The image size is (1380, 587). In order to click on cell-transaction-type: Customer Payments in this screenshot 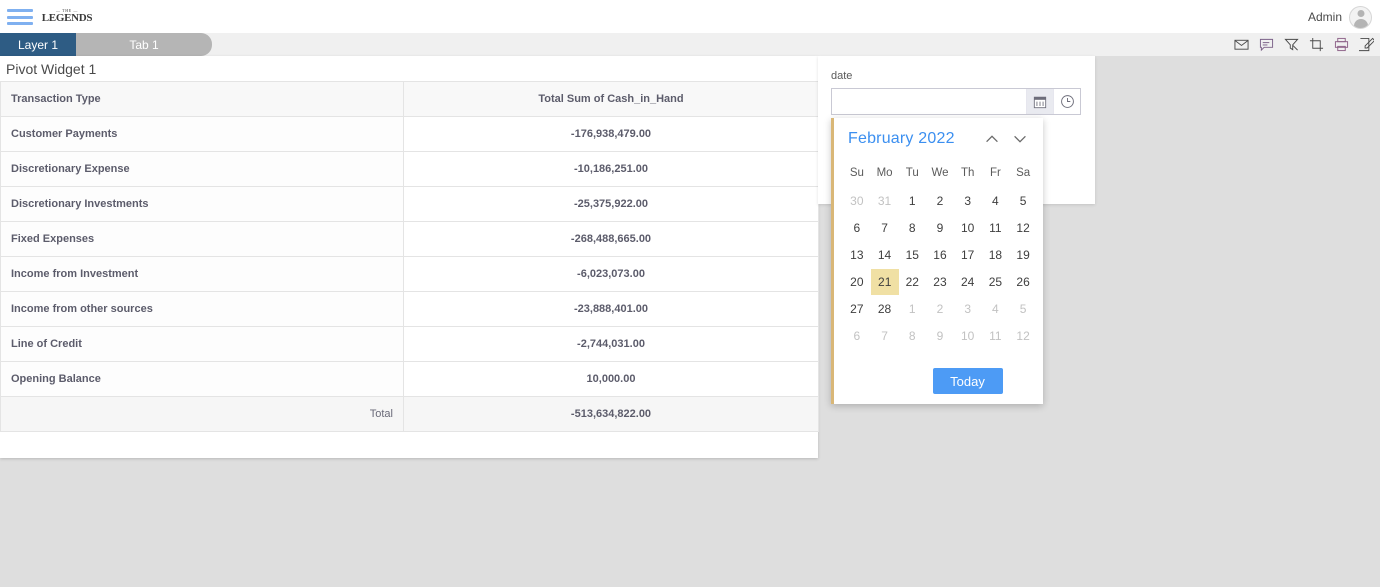, I will do `click(202, 134)`.